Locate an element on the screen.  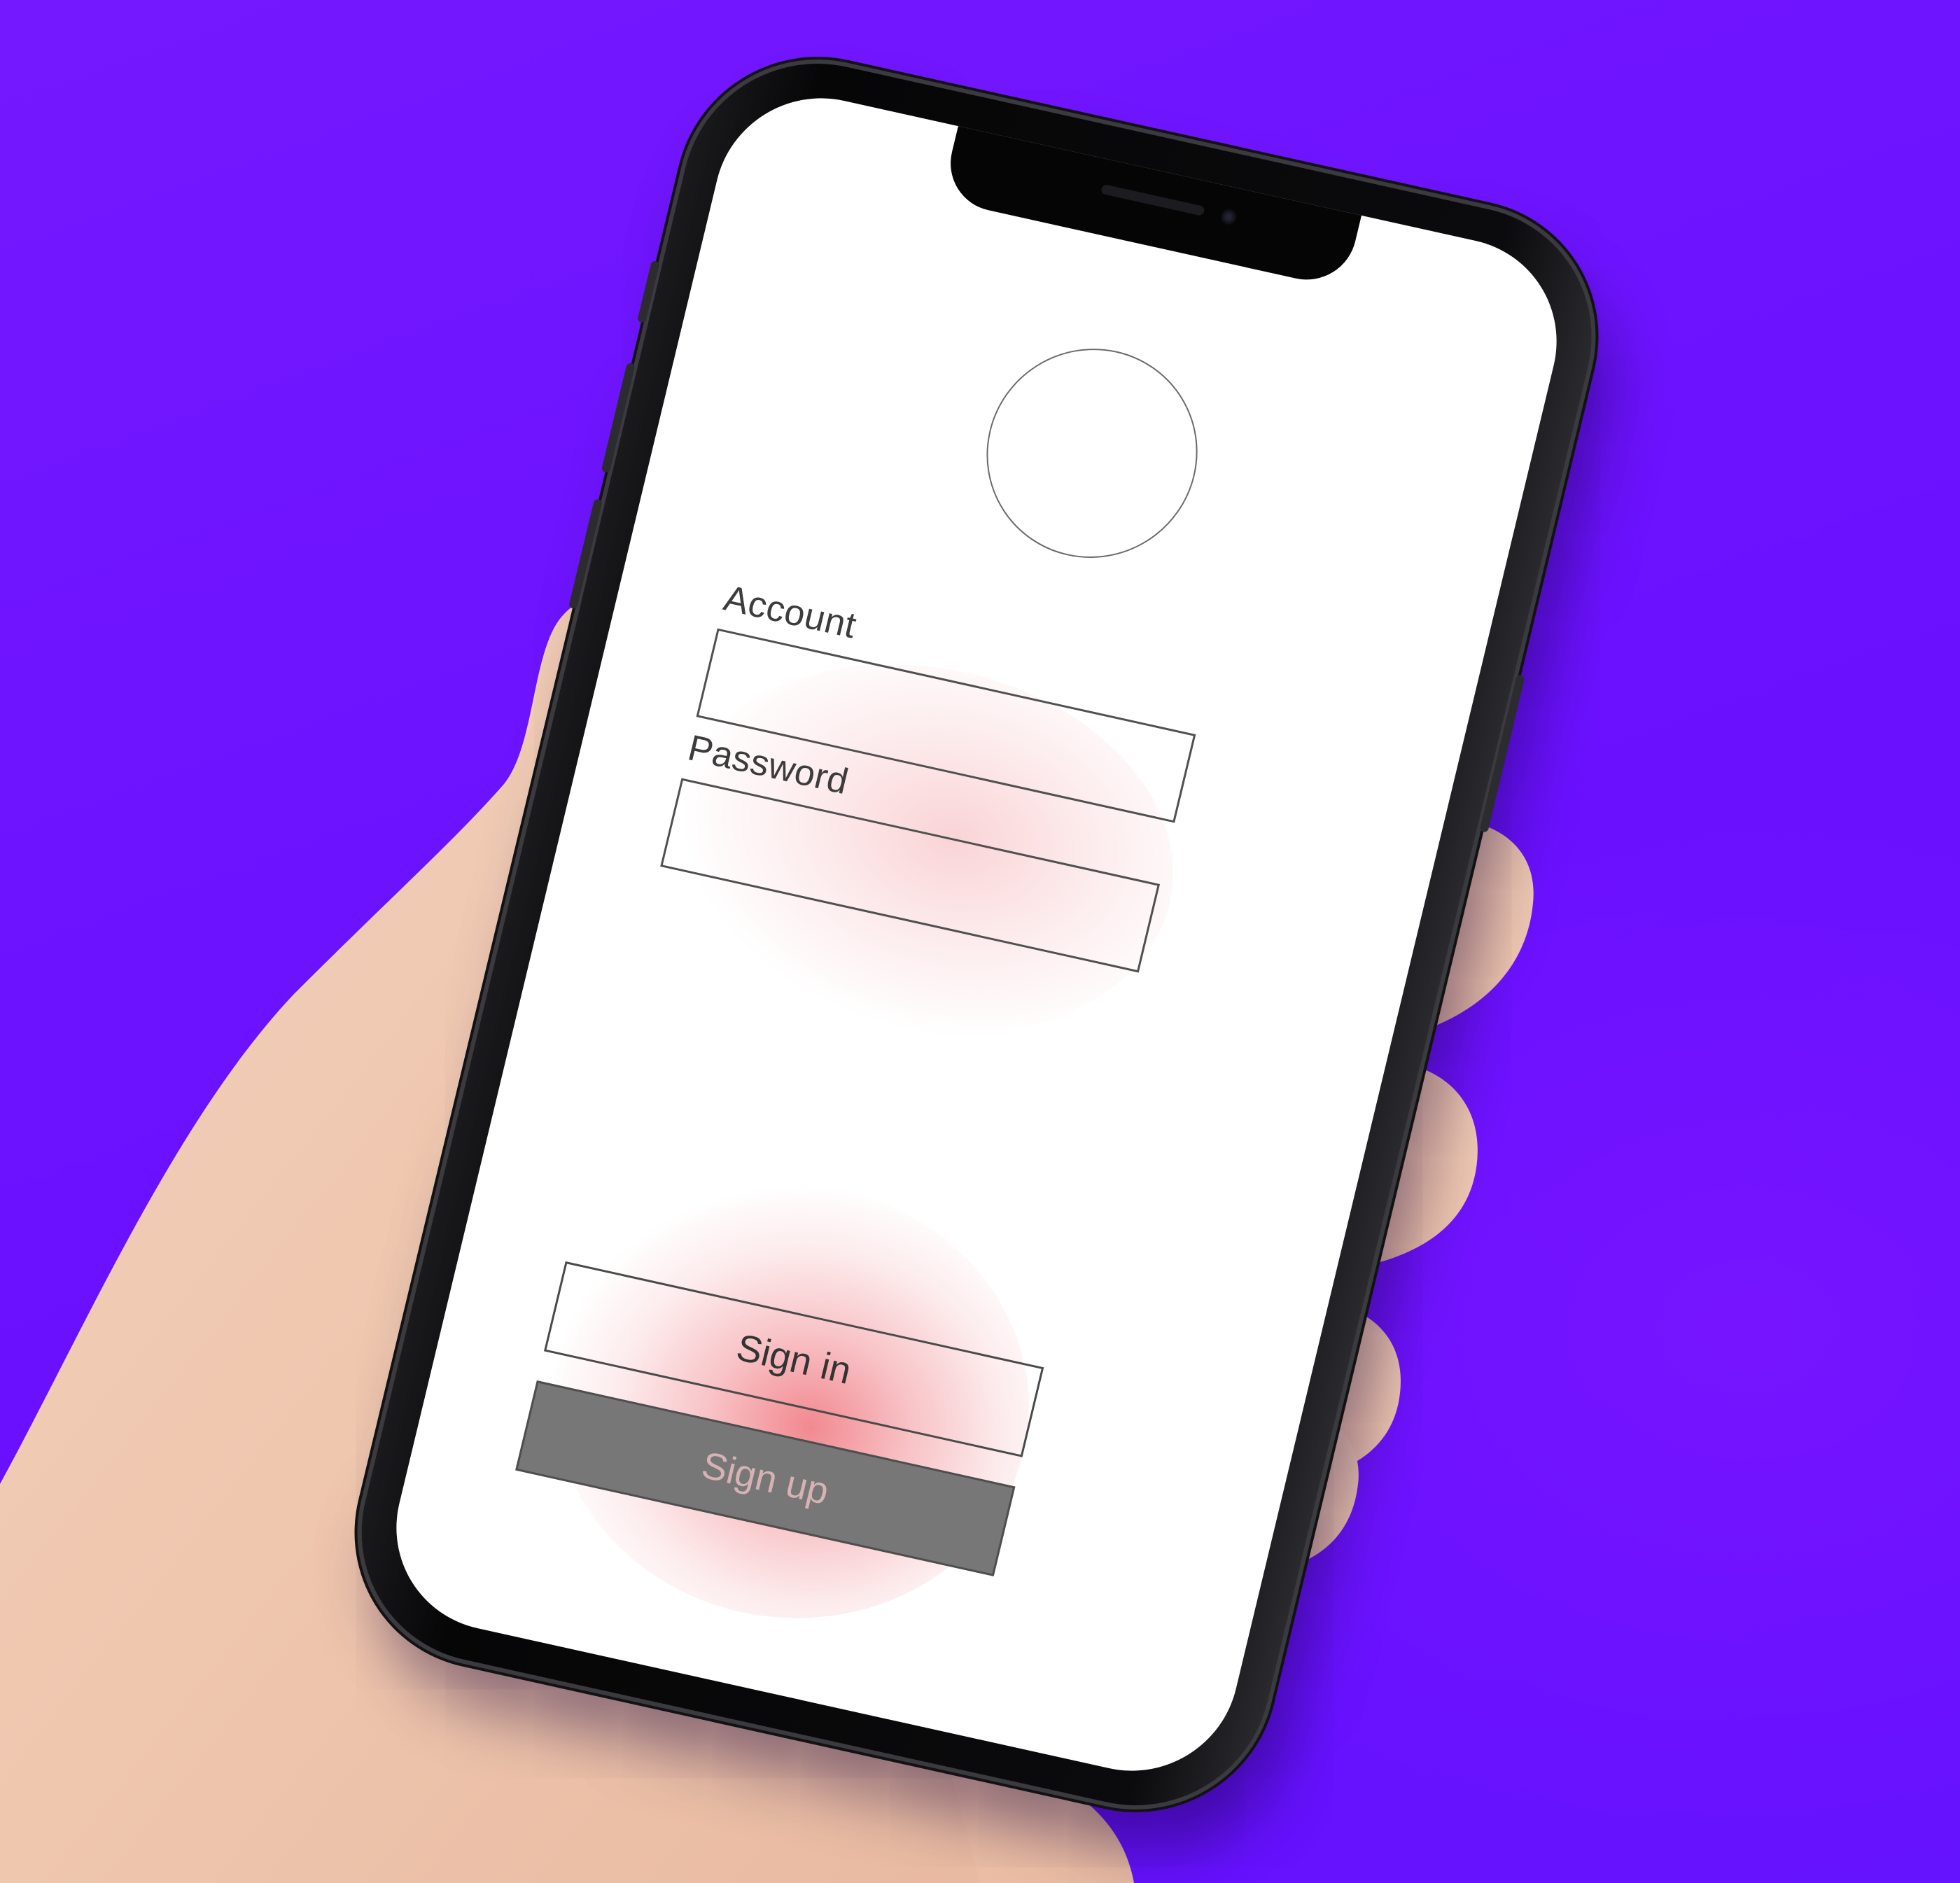
front-camera-icon is located at coordinates (1228, 216).